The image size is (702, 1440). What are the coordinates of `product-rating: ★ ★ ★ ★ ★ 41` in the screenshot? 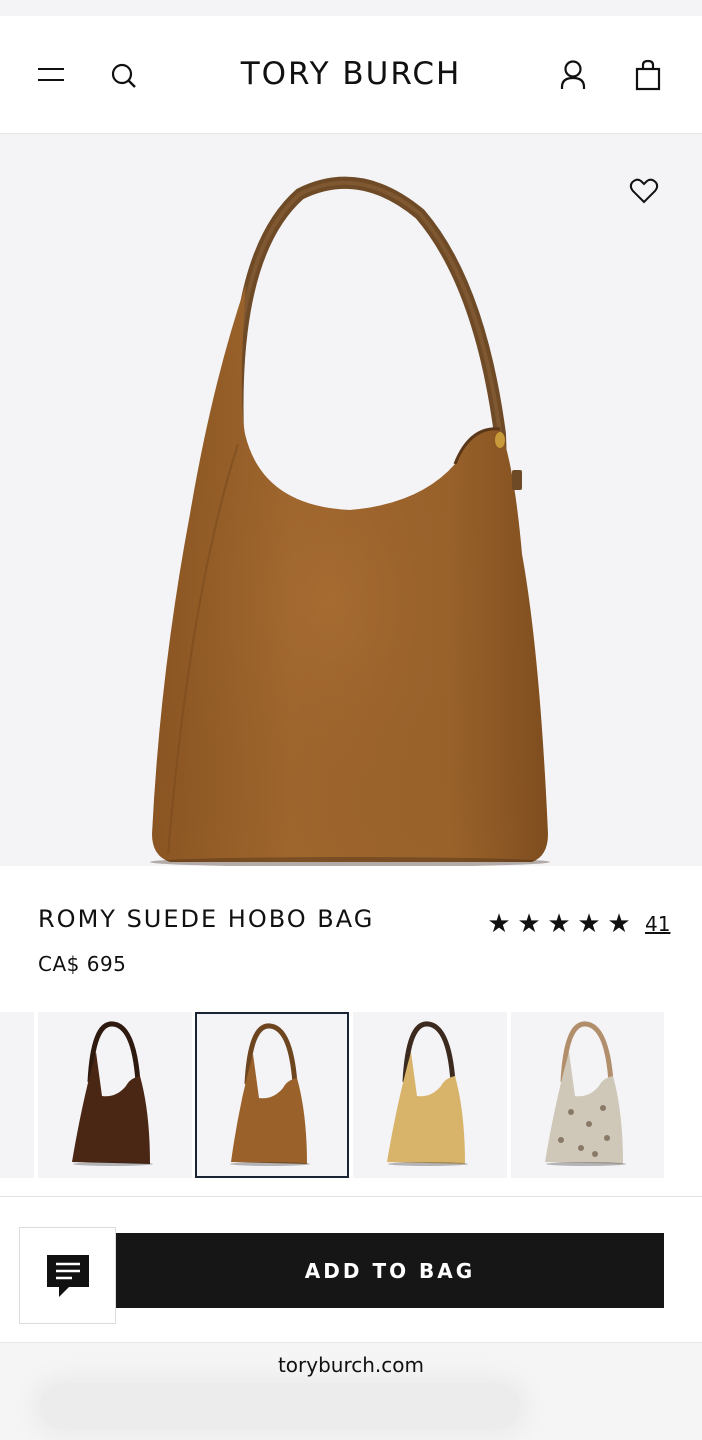 It's located at (577, 924).